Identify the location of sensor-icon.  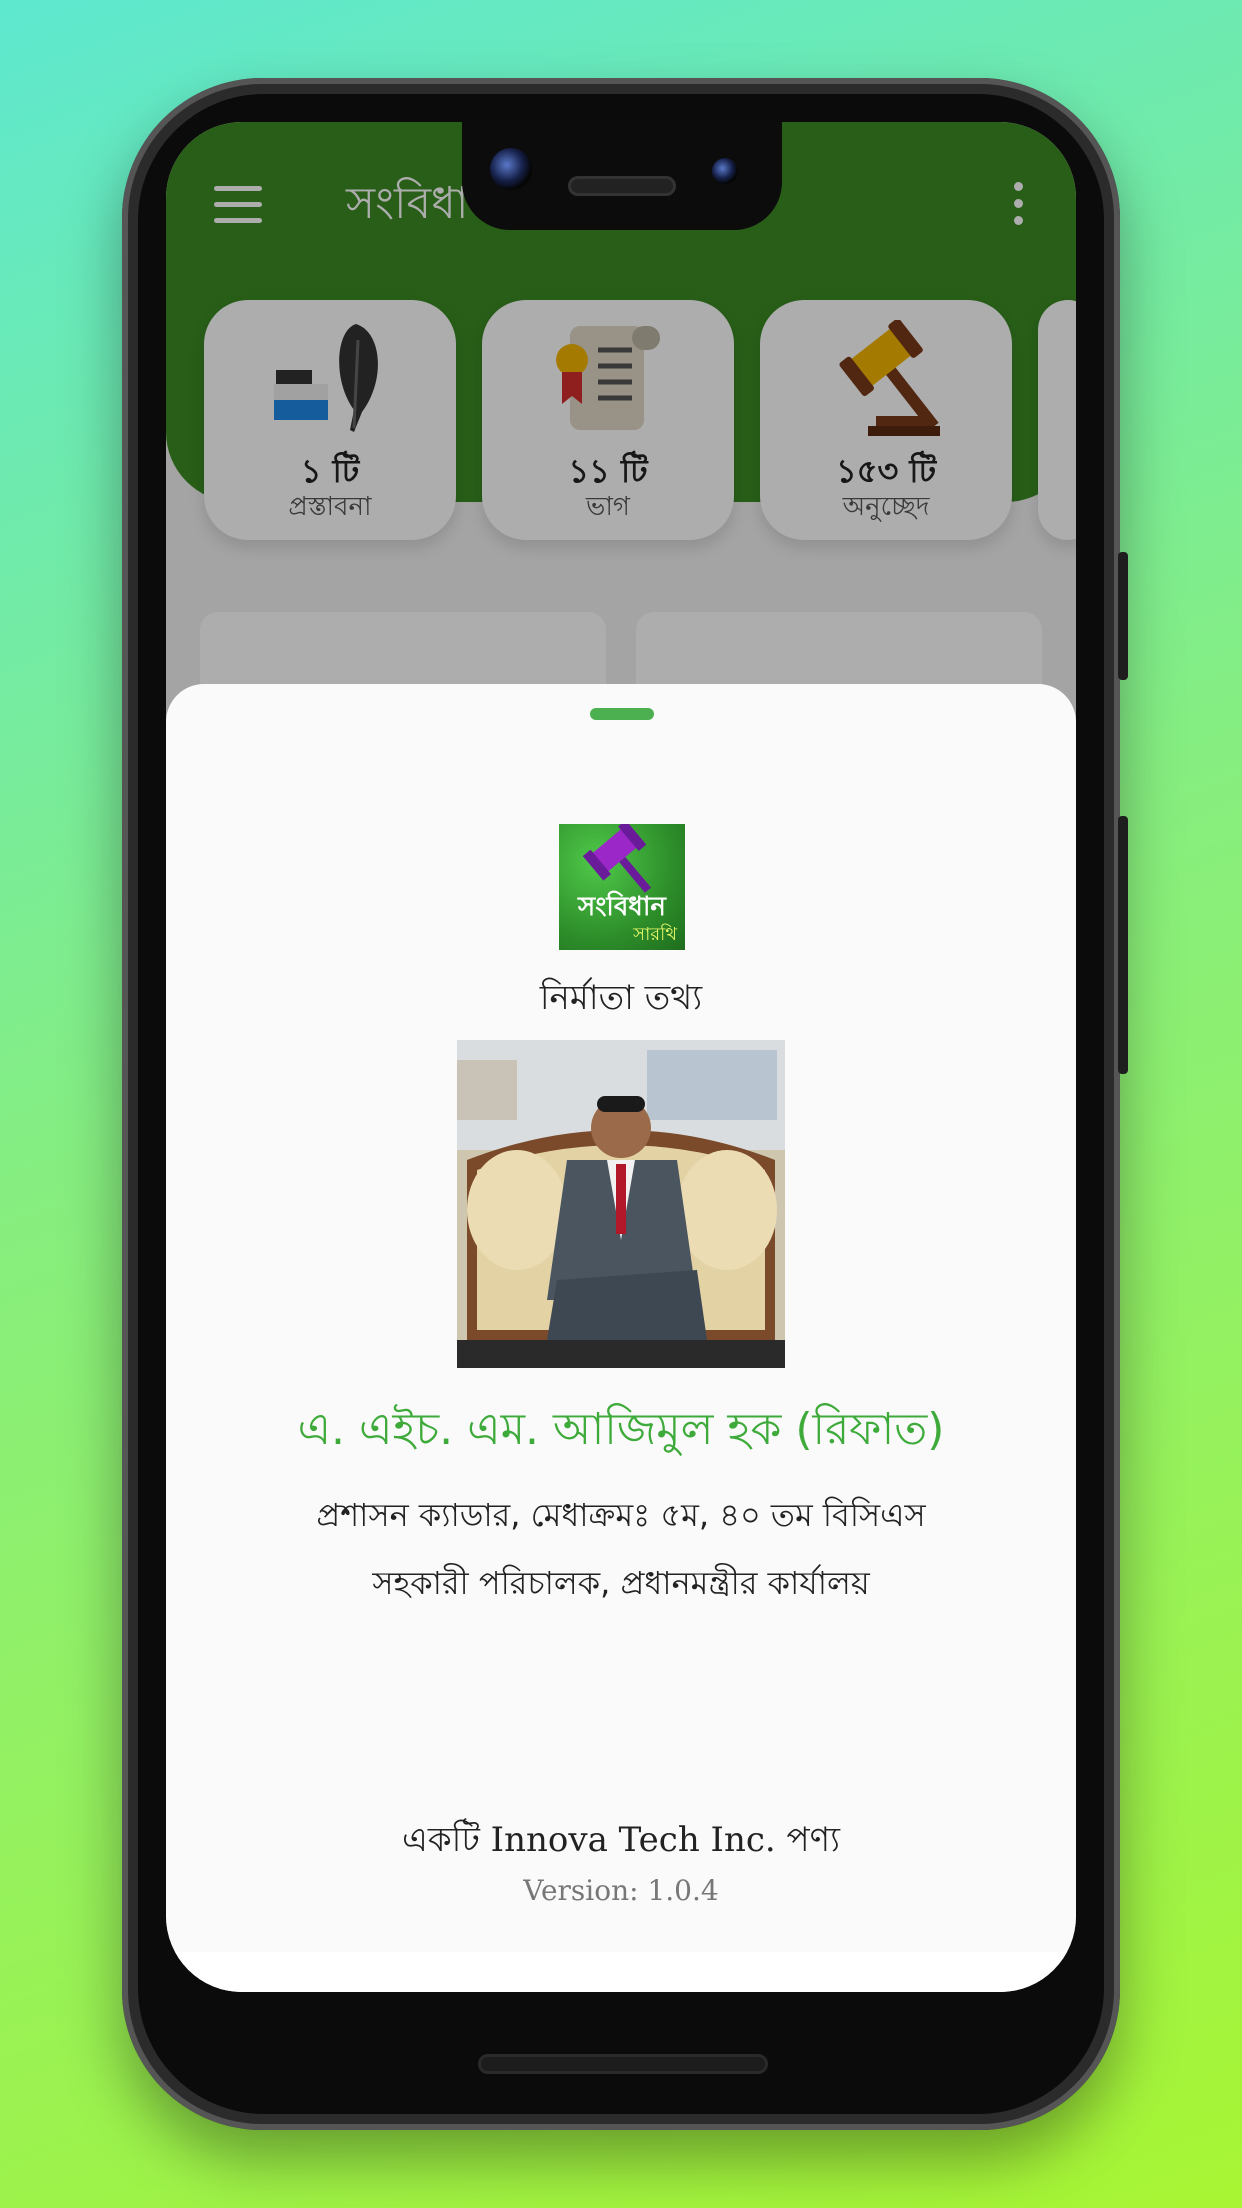
(725, 171).